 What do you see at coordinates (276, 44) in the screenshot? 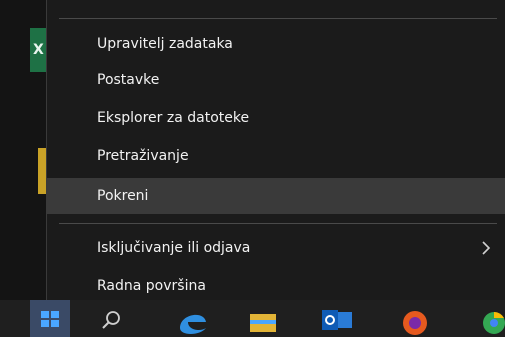
I see `menu-item-task-manager: Upravitelj zadataka` at bounding box center [276, 44].